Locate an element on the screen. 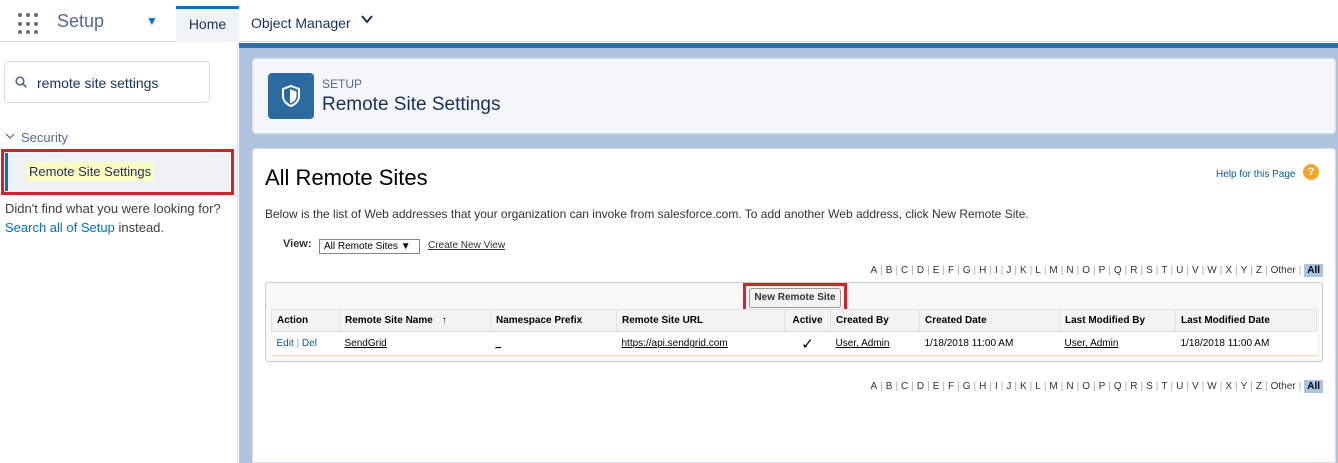 Image resolution: width=1338 pixels, height=463 pixels. tree-section-security: Security is located at coordinates (44, 137).